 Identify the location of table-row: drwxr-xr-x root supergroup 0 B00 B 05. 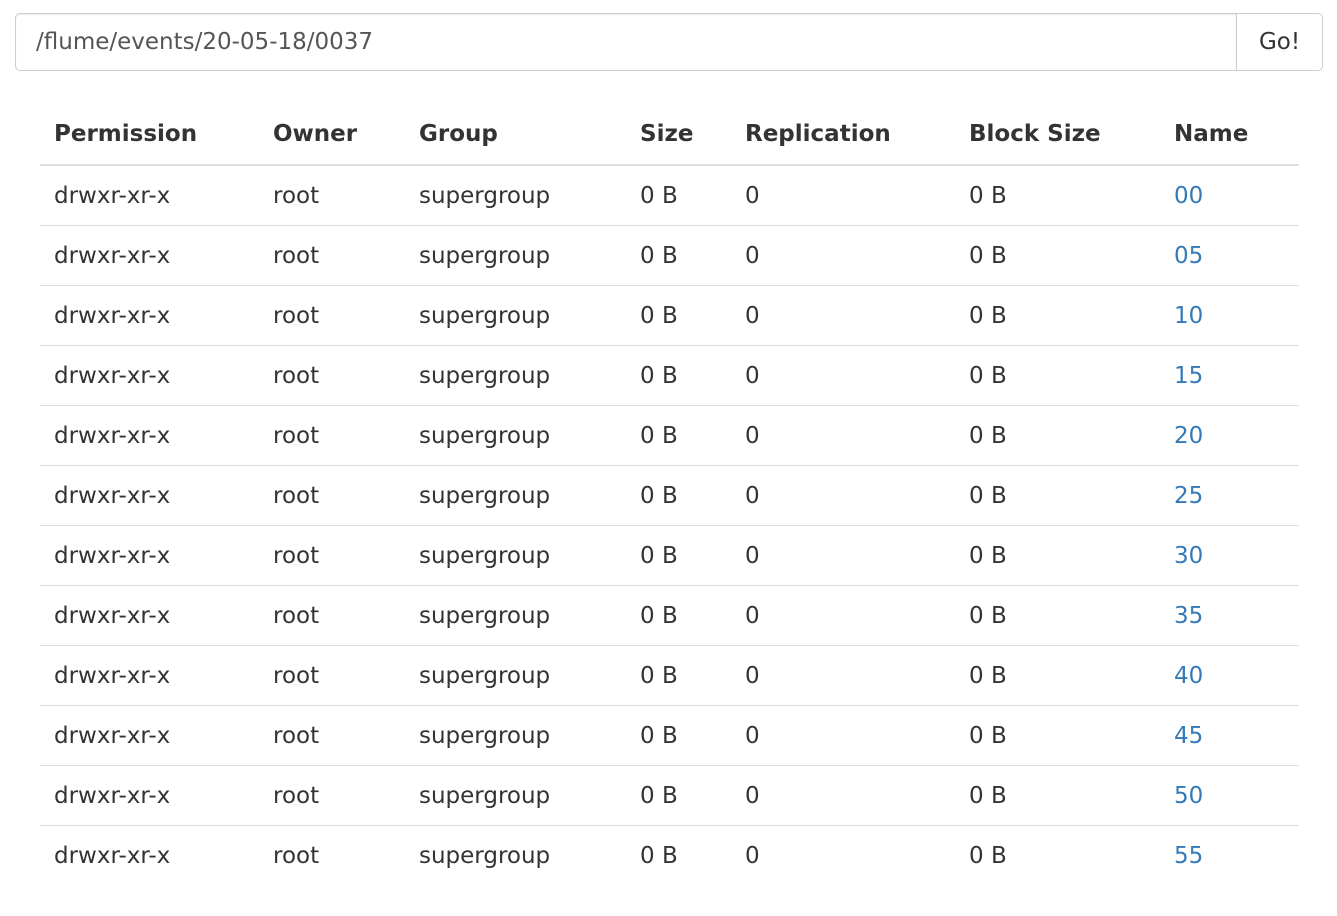
(669, 255).